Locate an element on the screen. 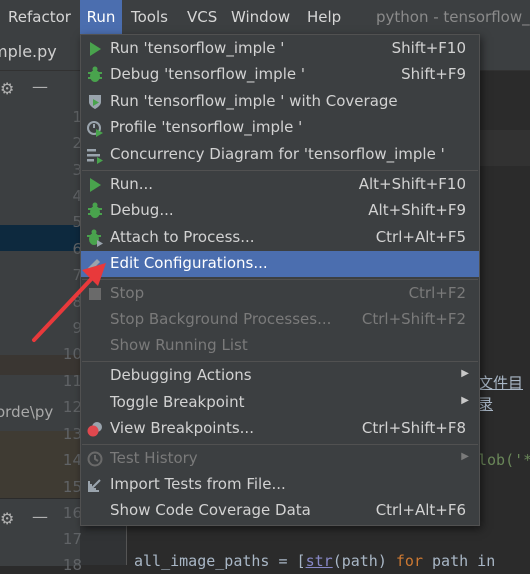 This screenshot has height=574, width=530. menu-item-run-with-coverage: Run 'tensorflow_imple ' with Coverage is located at coordinates (280, 102).